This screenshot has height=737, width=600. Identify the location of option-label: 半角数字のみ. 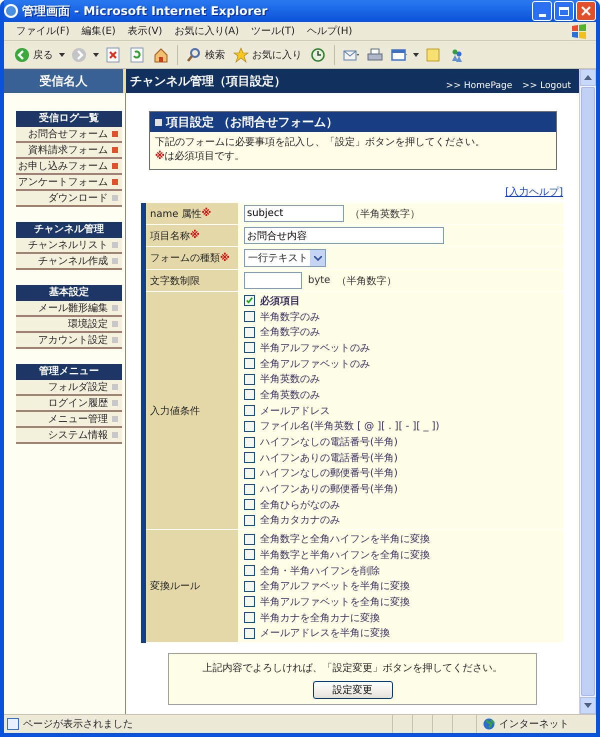
(290, 317).